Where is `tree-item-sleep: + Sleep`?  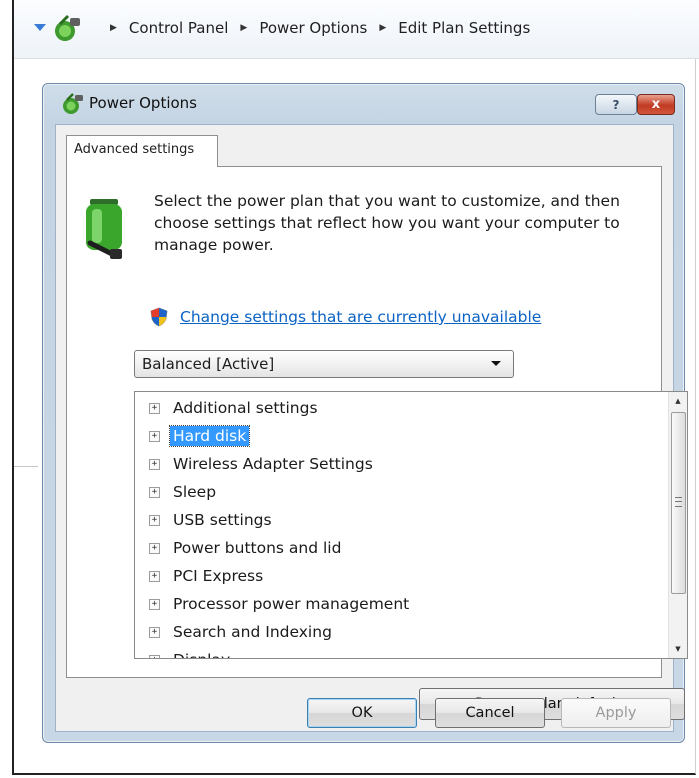
tree-item-sleep: + Sleep is located at coordinates (177, 492).